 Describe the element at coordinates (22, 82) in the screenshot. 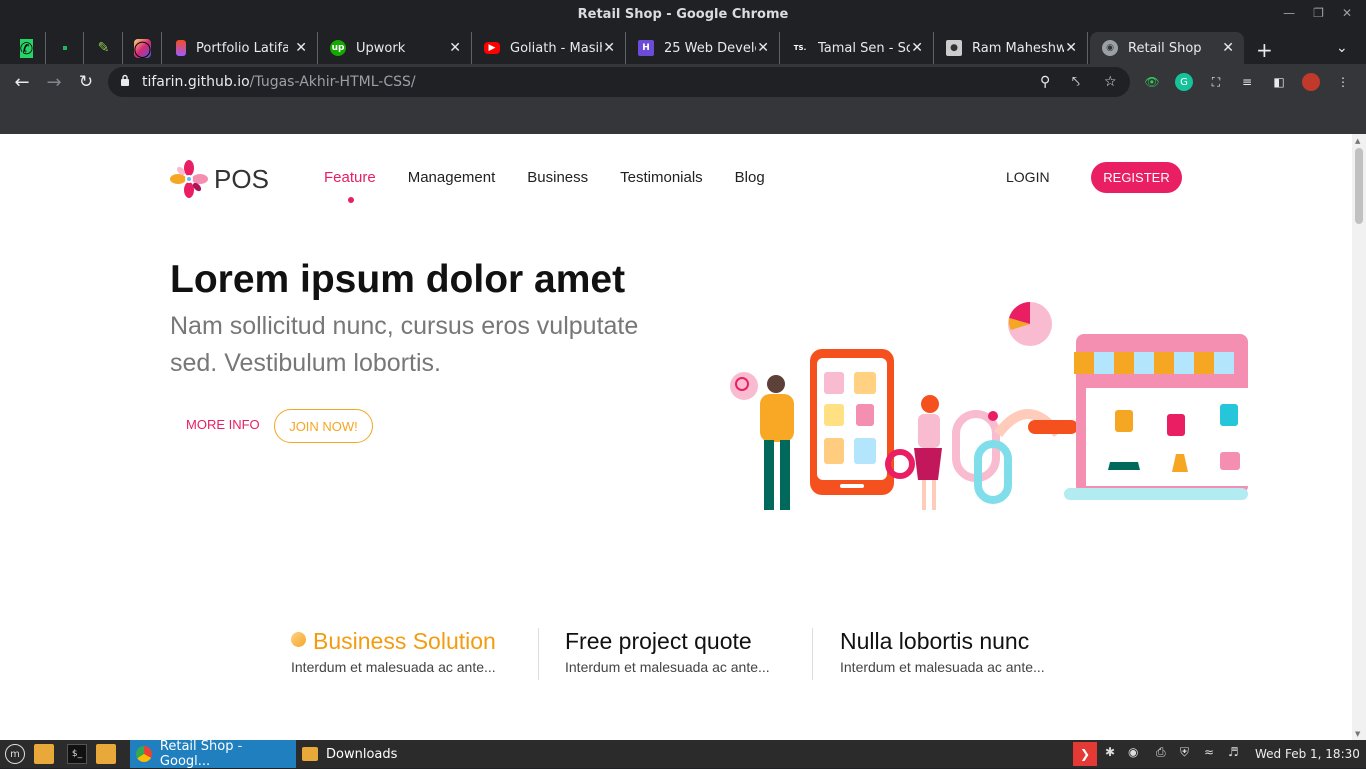

I see `back-icon: ←` at that location.